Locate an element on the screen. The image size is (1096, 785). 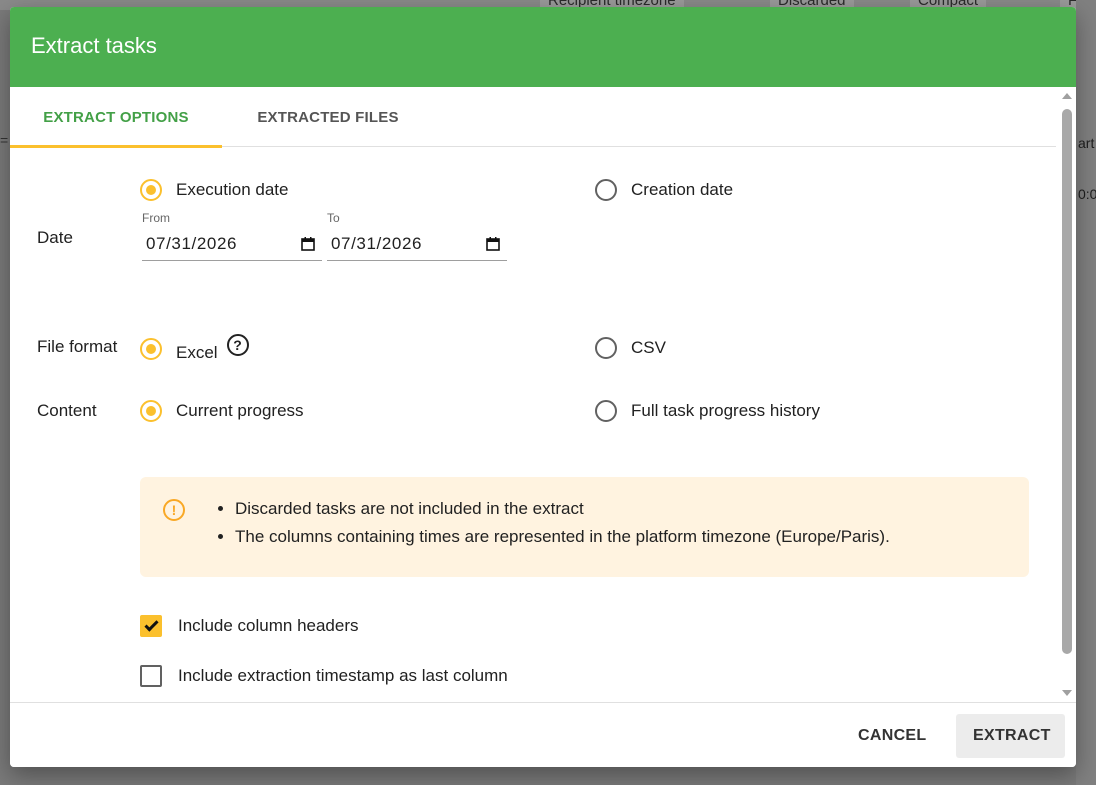
date-from-caption: From is located at coordinates (156, 218).